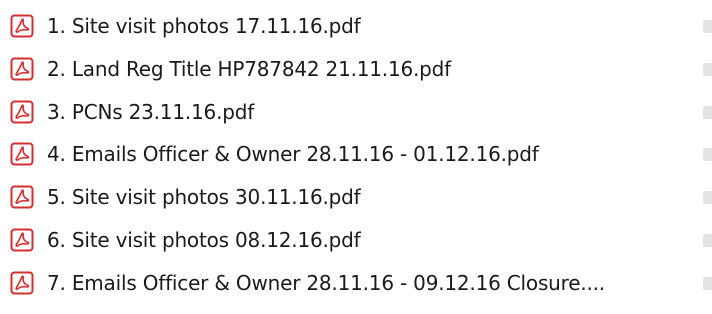 This screenshot has width=712, height=314. I want to click on file-row: 3. PCNs 23.11.16.pdf, so click(356, 112).